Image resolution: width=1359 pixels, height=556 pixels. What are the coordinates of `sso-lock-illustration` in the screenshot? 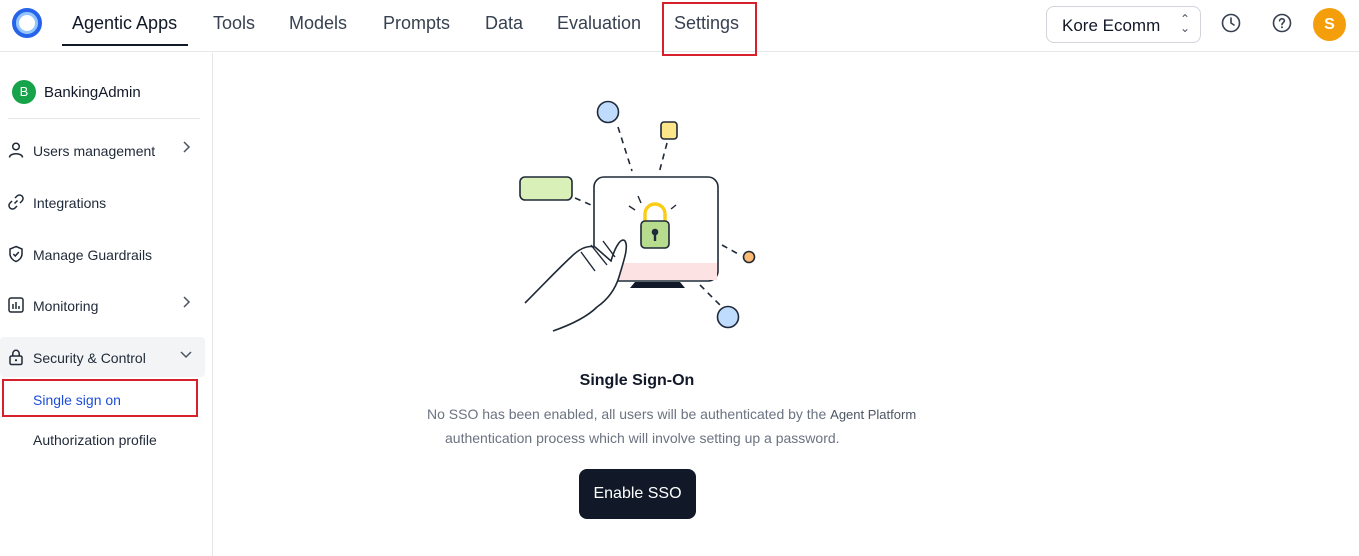 It's located at (637, 216).